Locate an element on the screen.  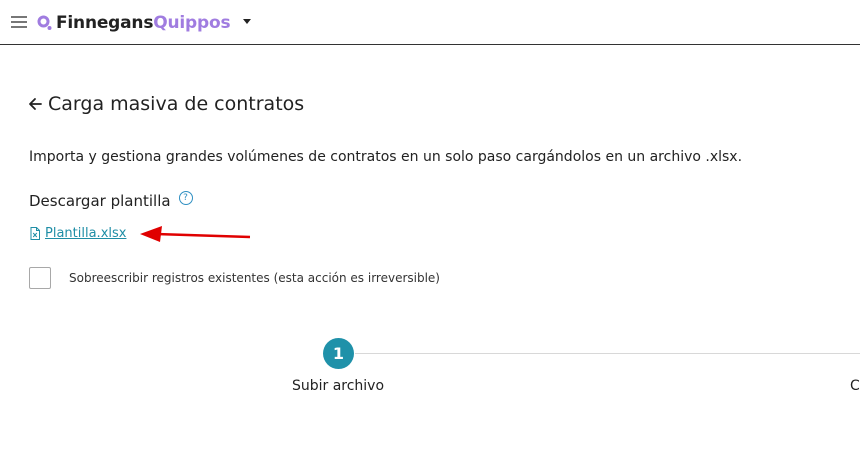
overwrite-checkbox is located at coordinates (40, 278).